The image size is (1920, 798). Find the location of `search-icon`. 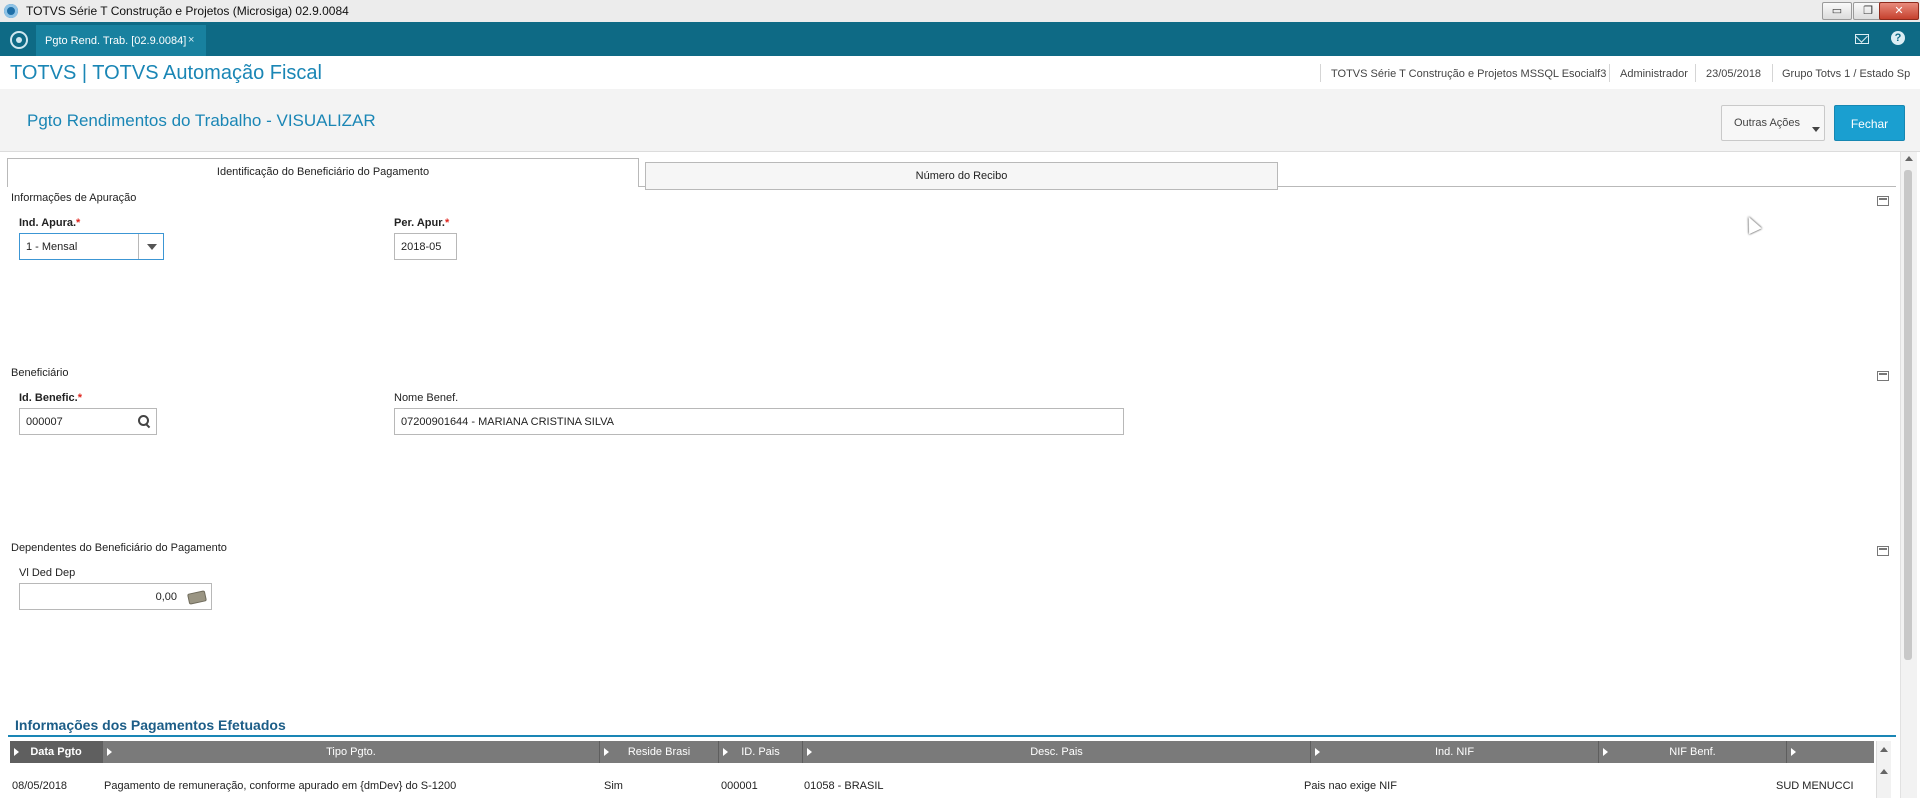

search-icon is located at coordinates (144, 422).